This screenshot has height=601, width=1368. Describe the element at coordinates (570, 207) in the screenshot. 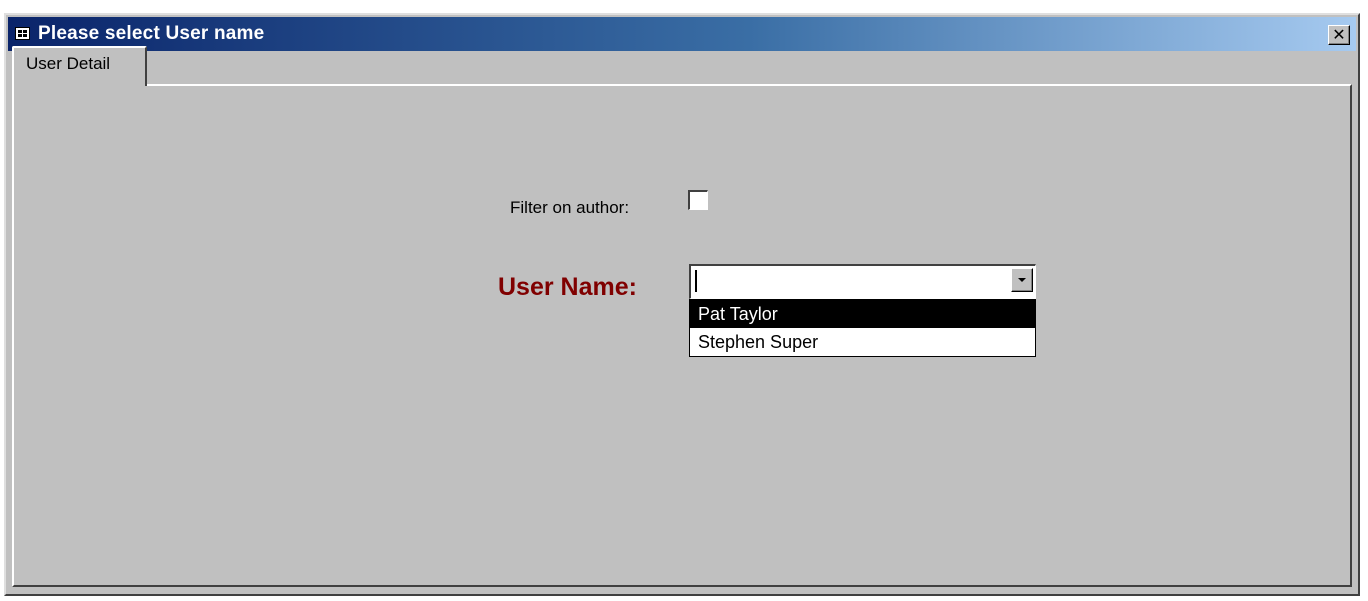

I see `filter-on-author-label: Filter on author:` at that location.